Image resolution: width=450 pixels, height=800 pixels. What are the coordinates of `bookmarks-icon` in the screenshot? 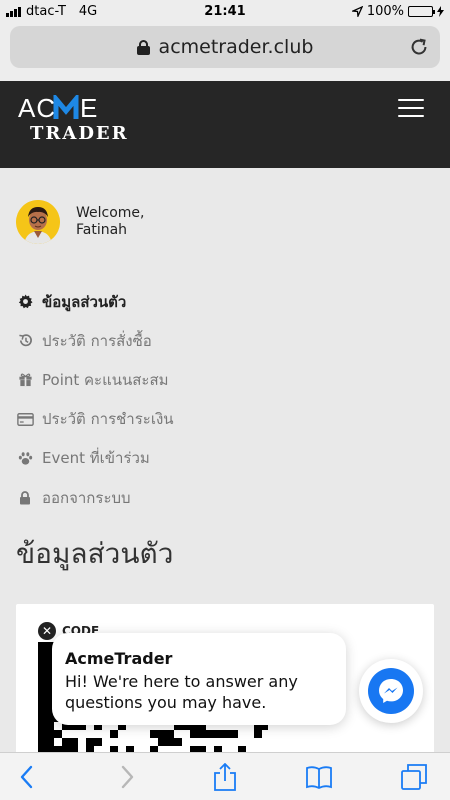 It's located at (319, 777).